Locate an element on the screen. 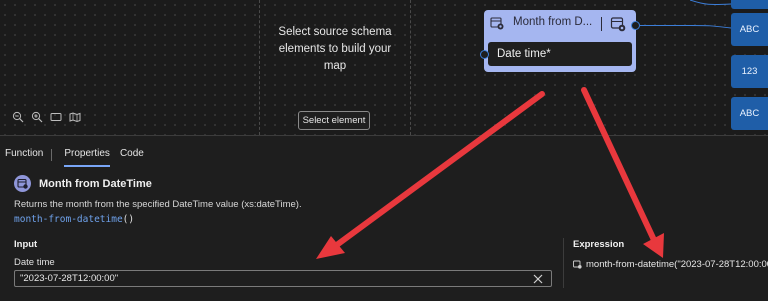 The height and width of the screenshot is (301, 768). select-element-button: Select element is located at coordinates (334, 120).